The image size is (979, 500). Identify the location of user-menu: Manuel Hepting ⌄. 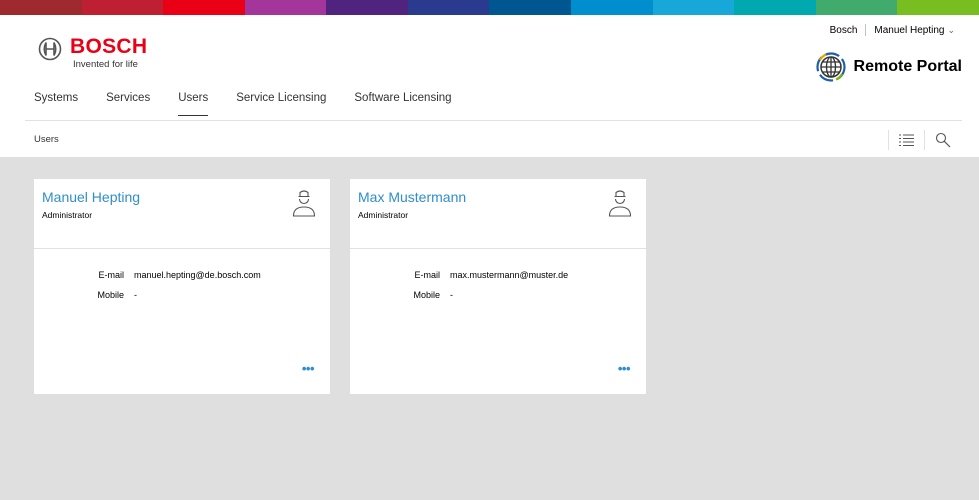
(914, 30).